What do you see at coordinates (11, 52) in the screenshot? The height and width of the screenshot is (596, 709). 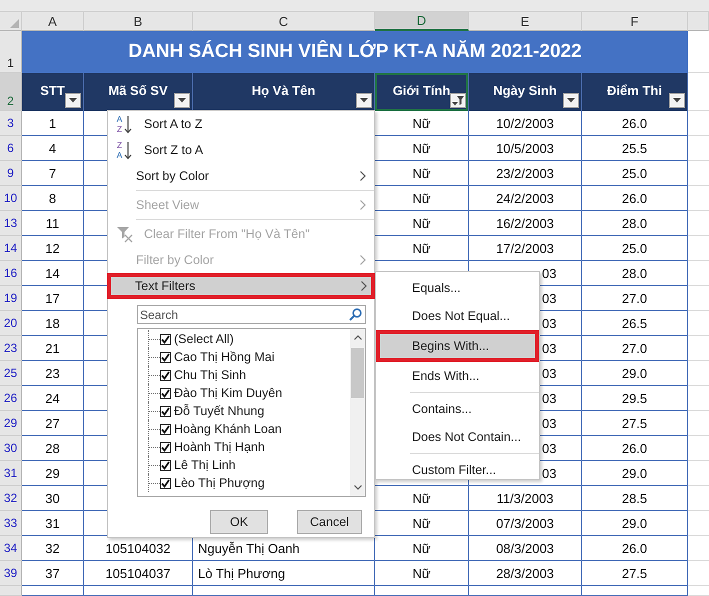 I see `row-number: 1` at bounding box center [11, 52].